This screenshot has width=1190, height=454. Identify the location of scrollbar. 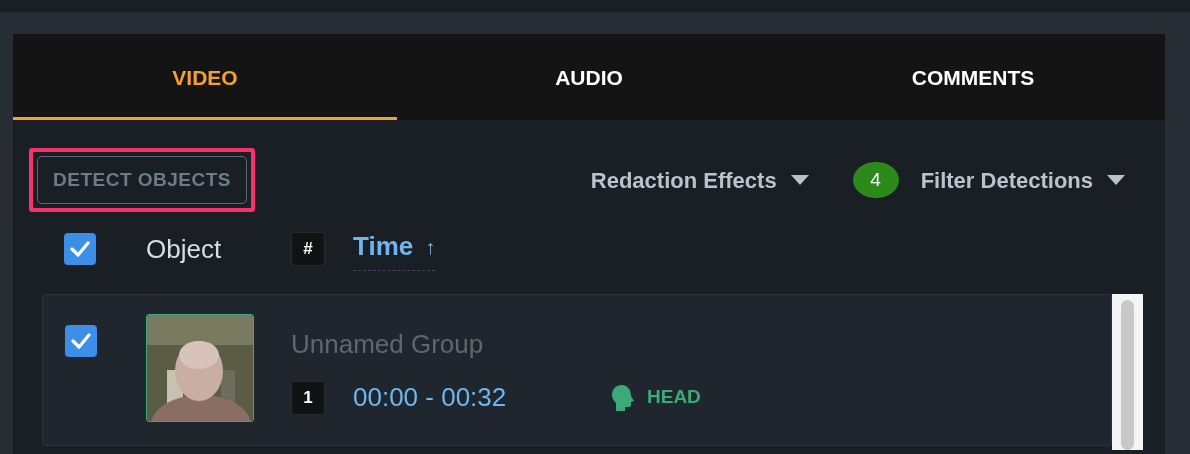
(1127, 372).